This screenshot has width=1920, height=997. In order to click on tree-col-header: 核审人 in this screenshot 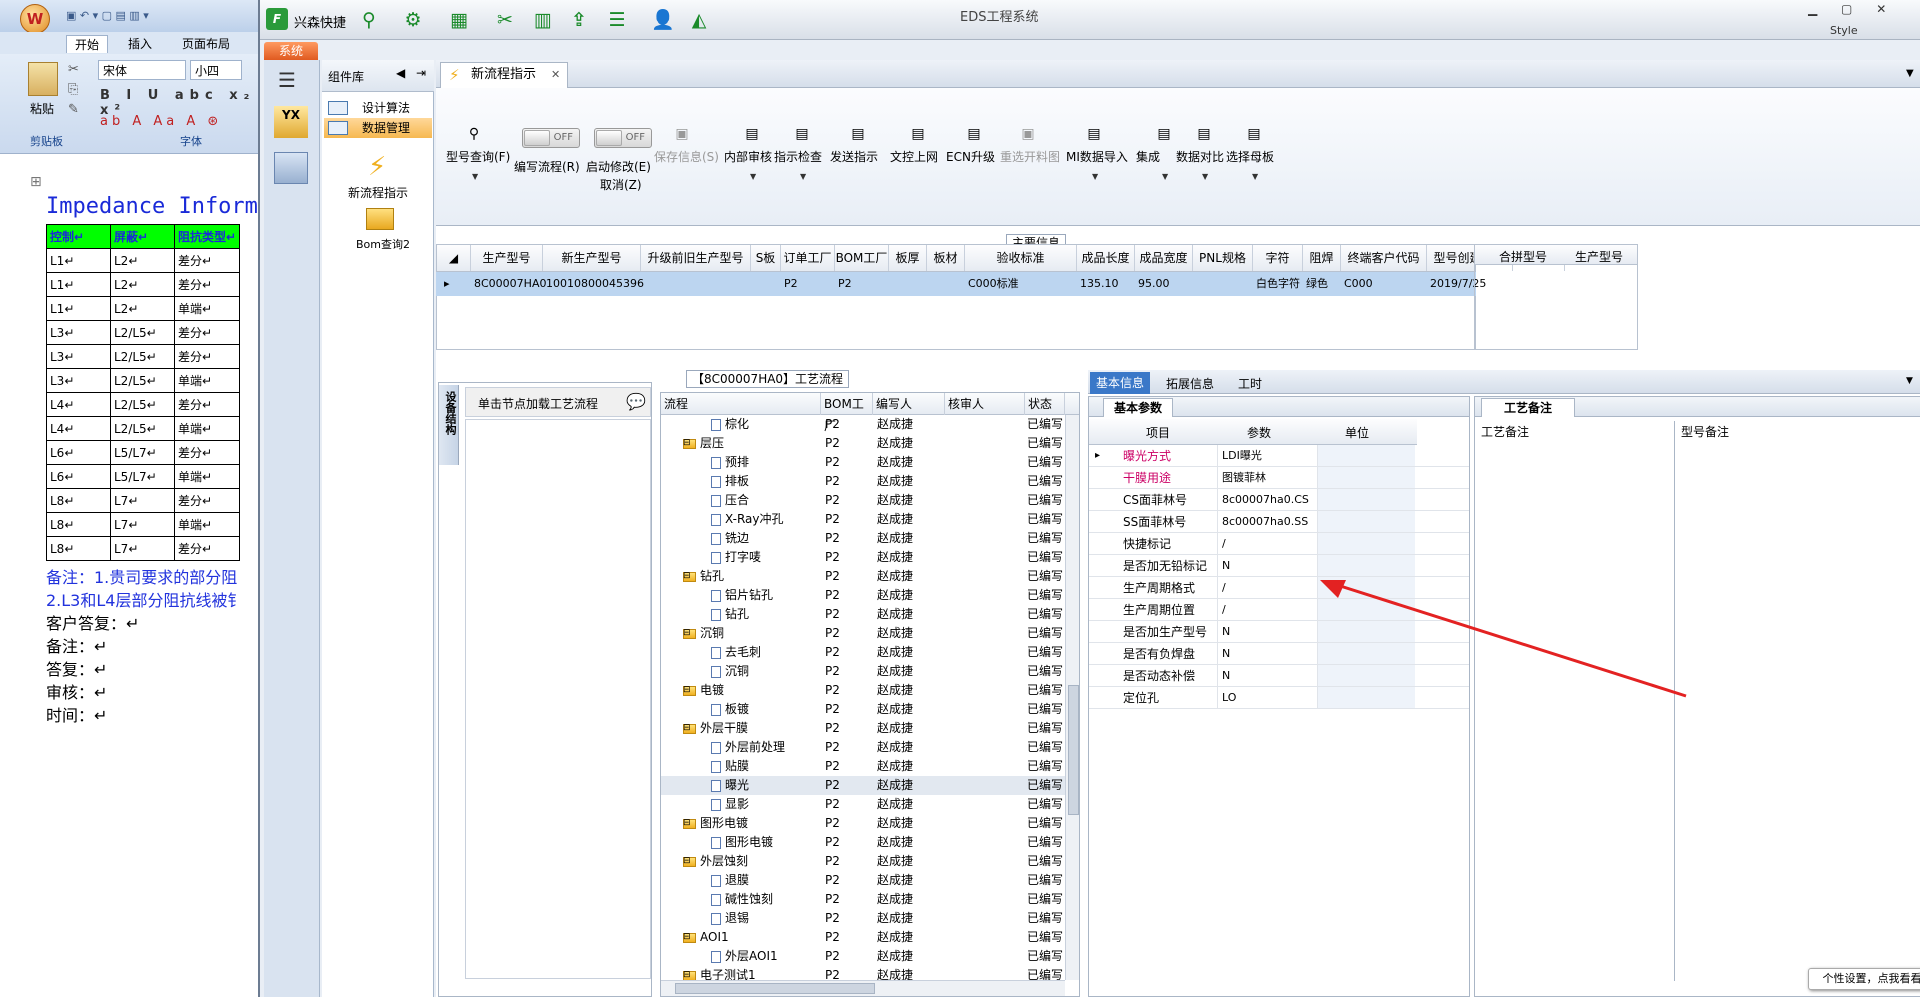, I will do `click(985, 404)`.